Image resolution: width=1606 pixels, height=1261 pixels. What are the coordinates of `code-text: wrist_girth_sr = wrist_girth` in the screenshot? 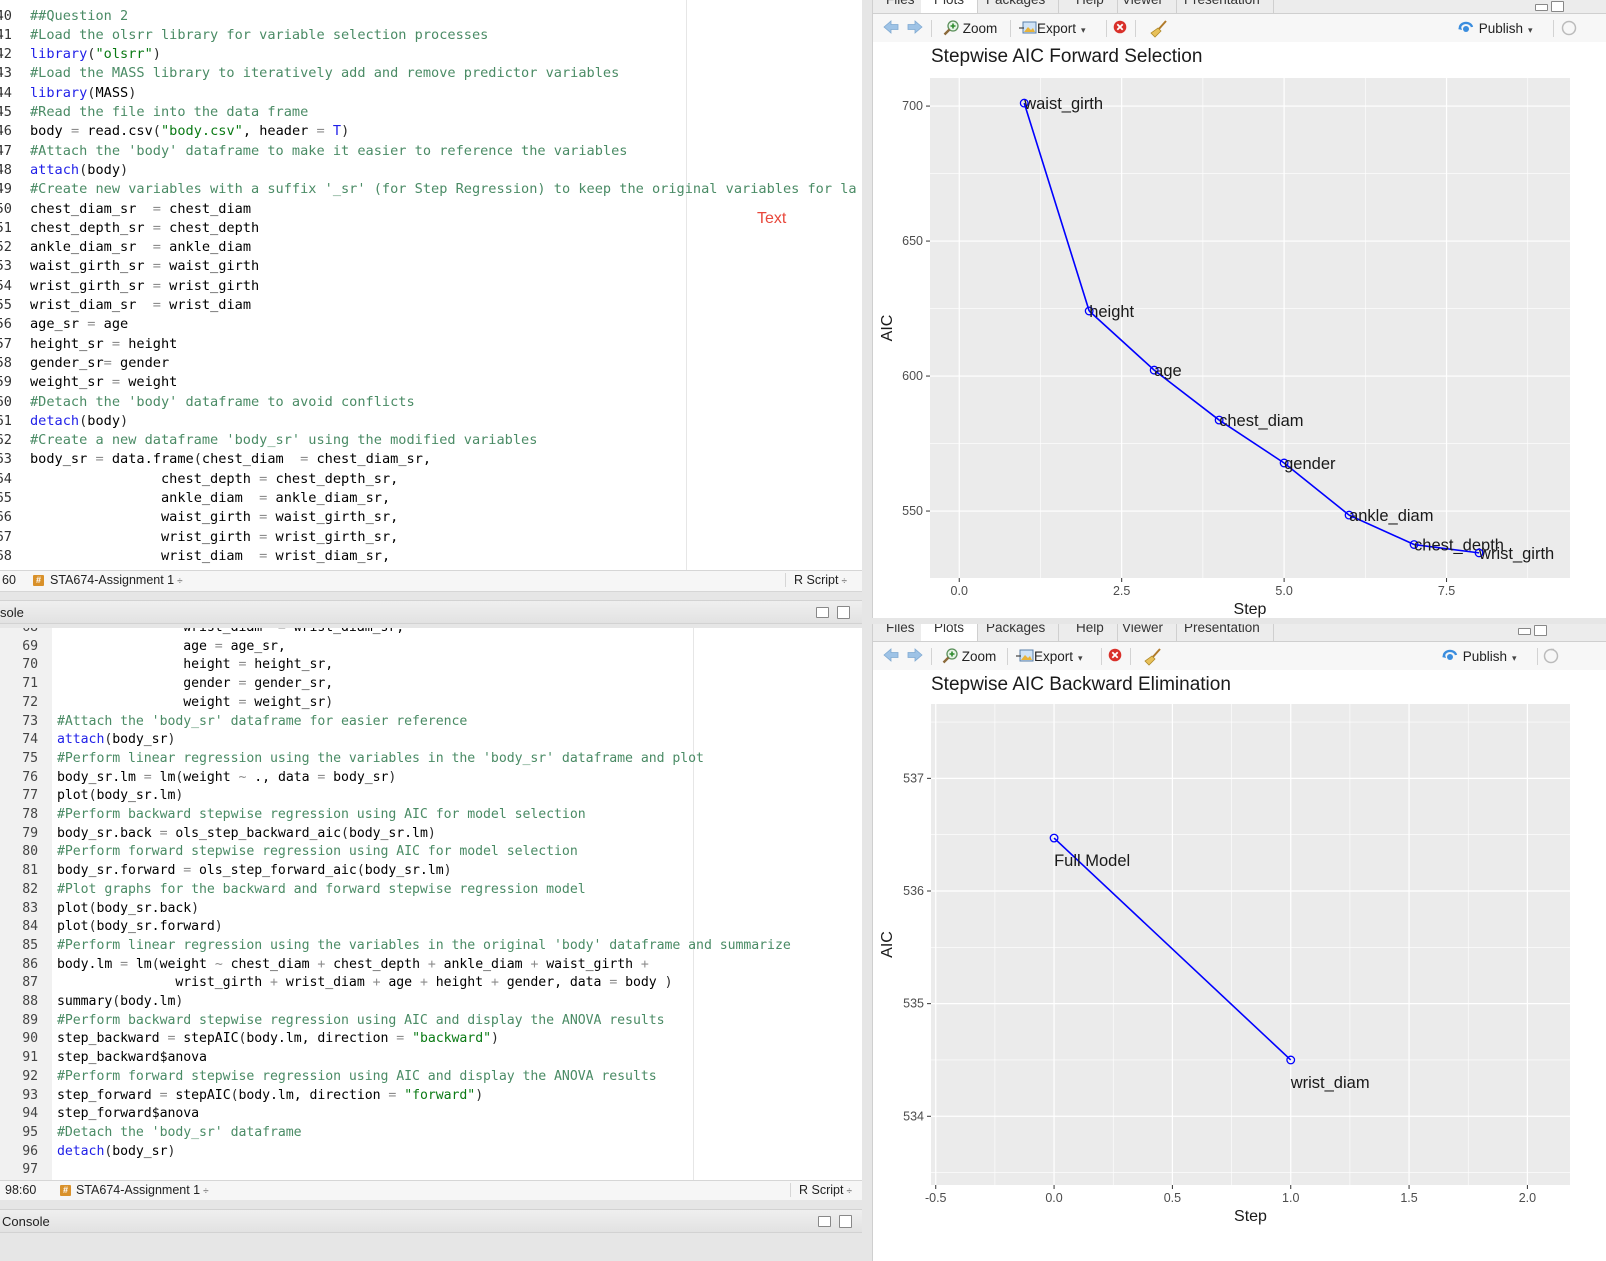 It's located at (144, 286).